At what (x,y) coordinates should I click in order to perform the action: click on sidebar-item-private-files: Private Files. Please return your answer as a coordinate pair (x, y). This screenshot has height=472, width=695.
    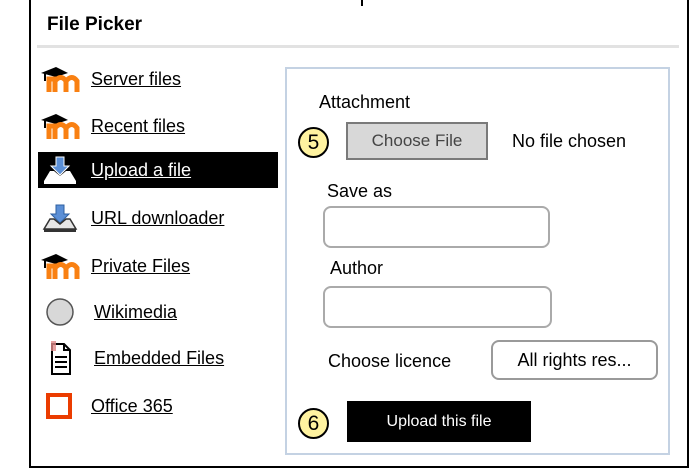
    Looking at the image, I should click on (114, 266).